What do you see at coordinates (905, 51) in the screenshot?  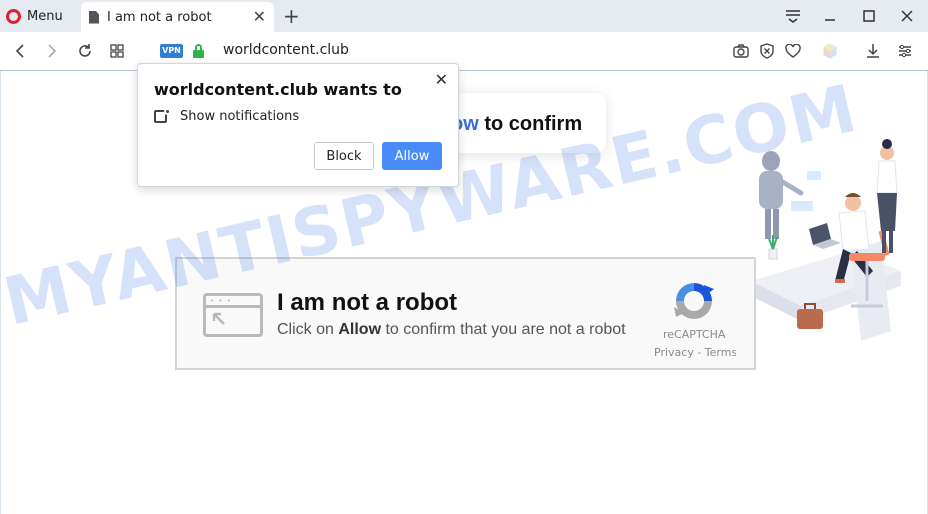 I see `easy-setup-icon` at bounding box center [905, 51].